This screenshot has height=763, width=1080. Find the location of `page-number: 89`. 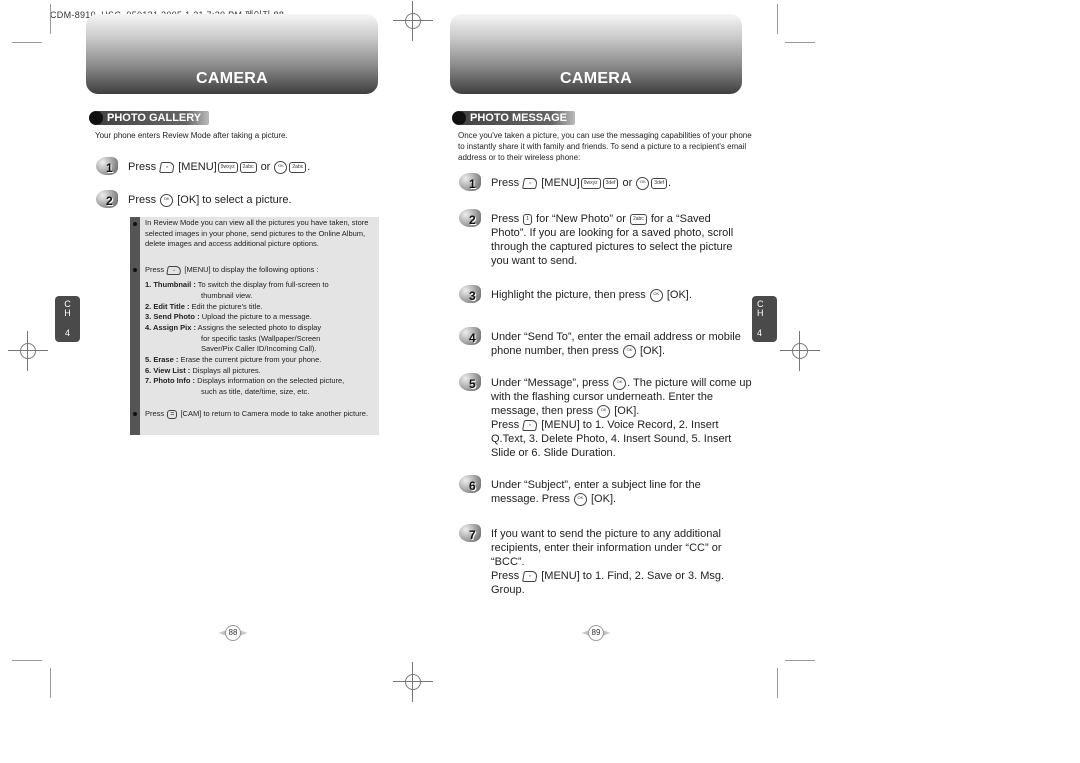

page-number: 89 is located at coordinates (596, 633).